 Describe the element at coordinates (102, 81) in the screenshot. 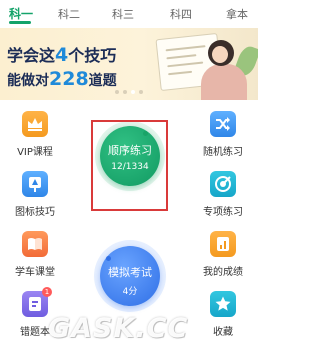

I see `banner-line2-suffix: 道题` at that location.